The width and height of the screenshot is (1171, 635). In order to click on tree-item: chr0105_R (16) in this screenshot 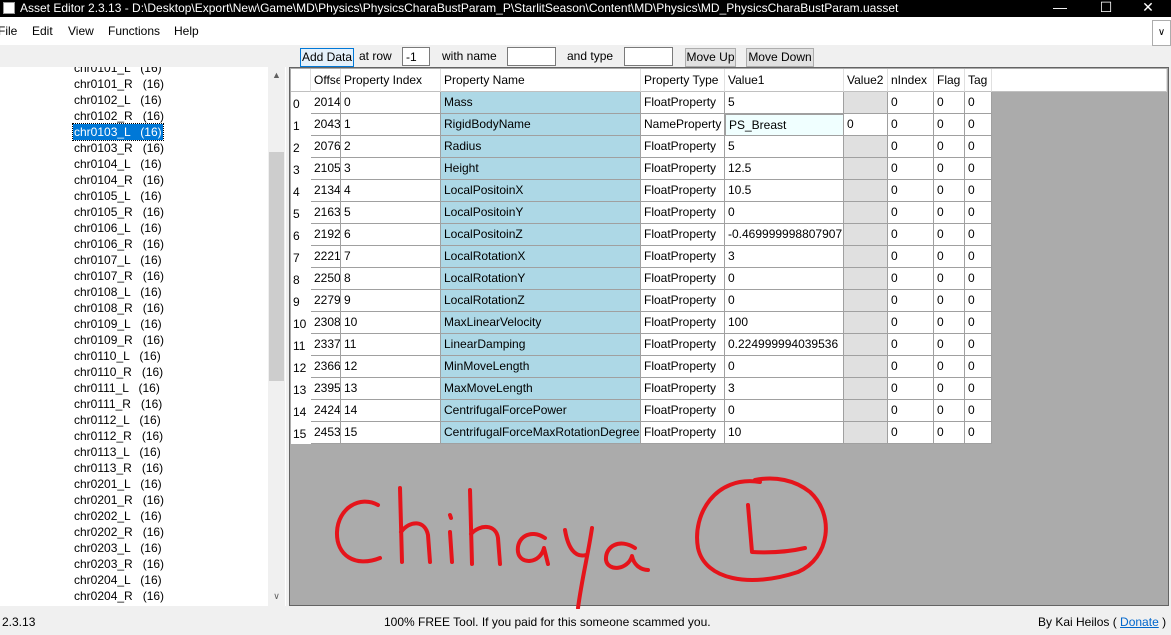, I will do `click(119, 212)`.